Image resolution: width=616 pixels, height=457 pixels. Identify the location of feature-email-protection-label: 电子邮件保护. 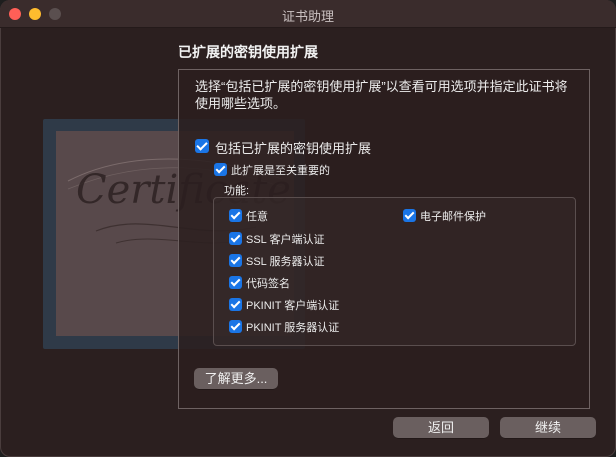
(453, 216).